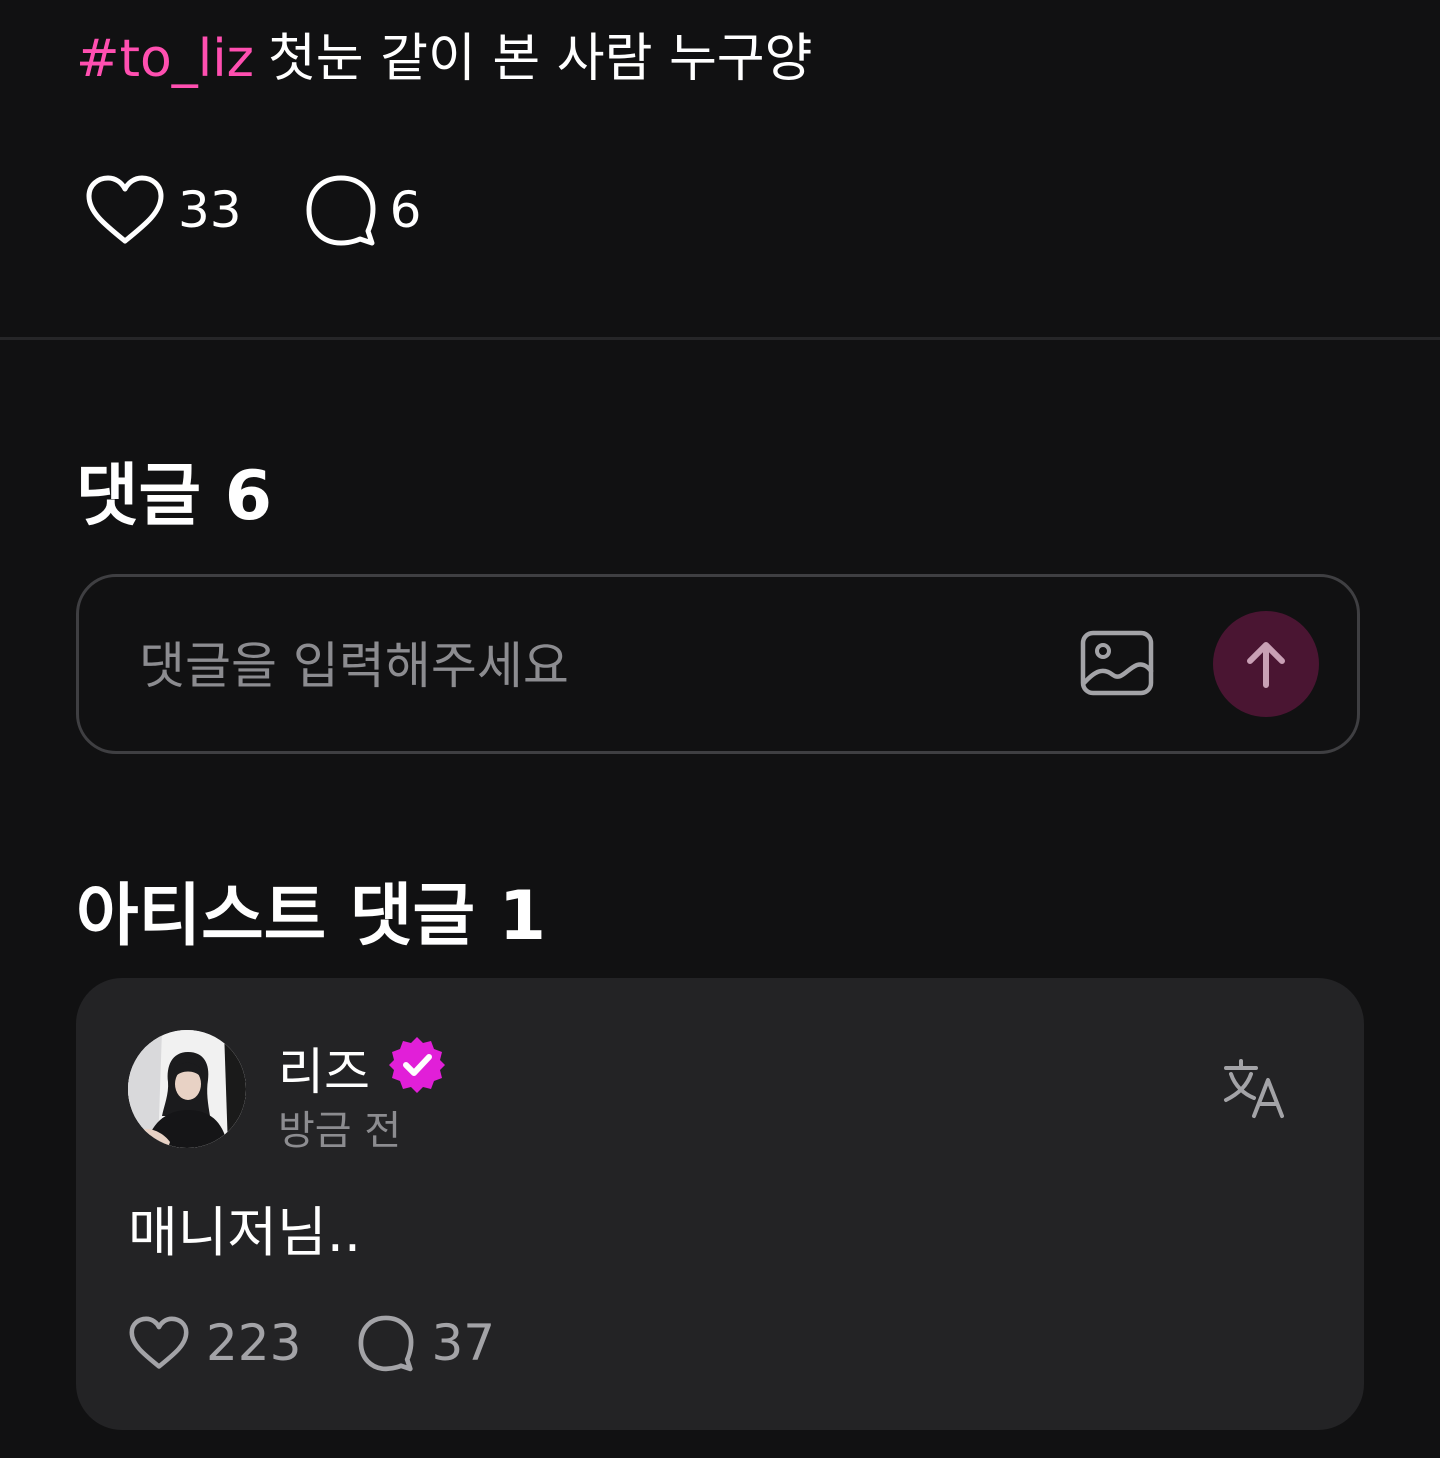 Image resolution: width=1440 pixels, height=1458 pixels. I want to click on translate-icon, so click(1254, 1088).